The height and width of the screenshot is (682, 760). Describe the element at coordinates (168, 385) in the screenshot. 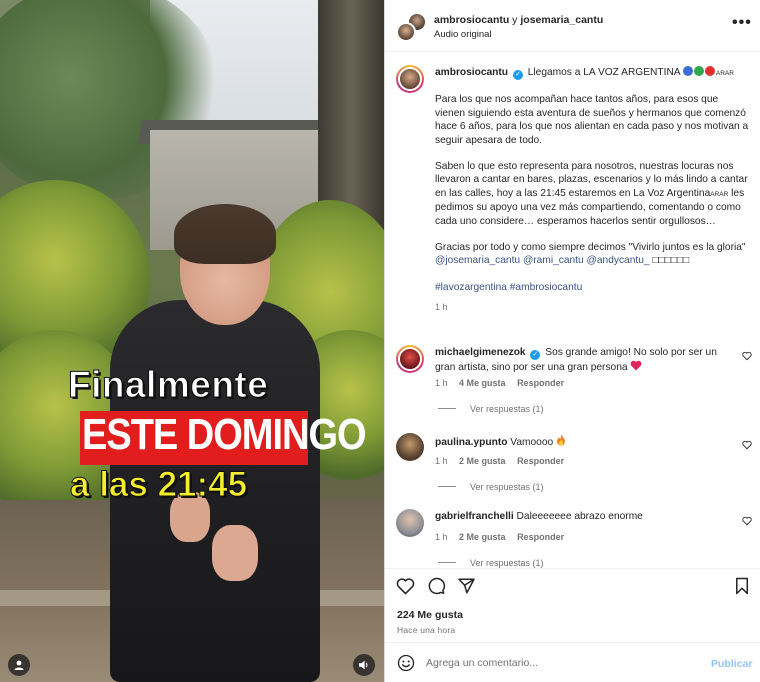

I see `video-caption-line1: Finalmente` at that location.